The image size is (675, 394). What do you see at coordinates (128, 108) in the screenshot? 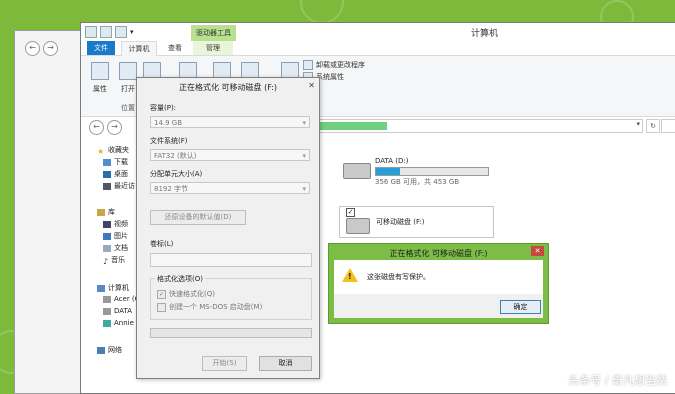
I see `ribbon-group-location: 位置` at bounding box center [128, 108].